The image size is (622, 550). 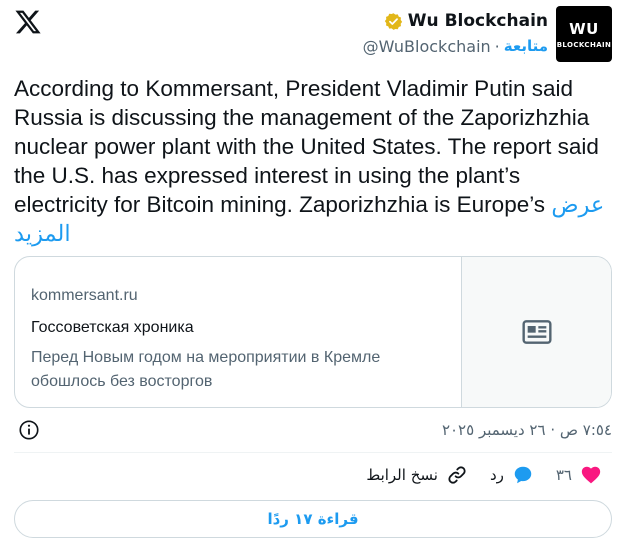 I want to click on divider, so click(x=313, y=452).